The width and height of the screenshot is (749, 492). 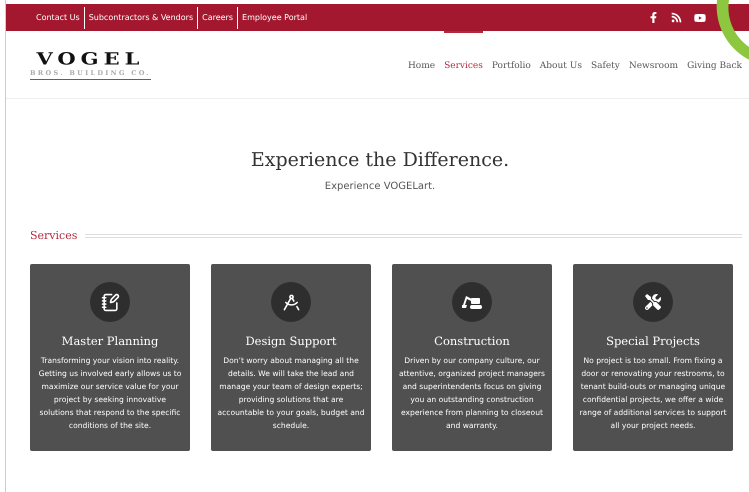 I want to click on nav-link: Home, so click(x=422, y=64).